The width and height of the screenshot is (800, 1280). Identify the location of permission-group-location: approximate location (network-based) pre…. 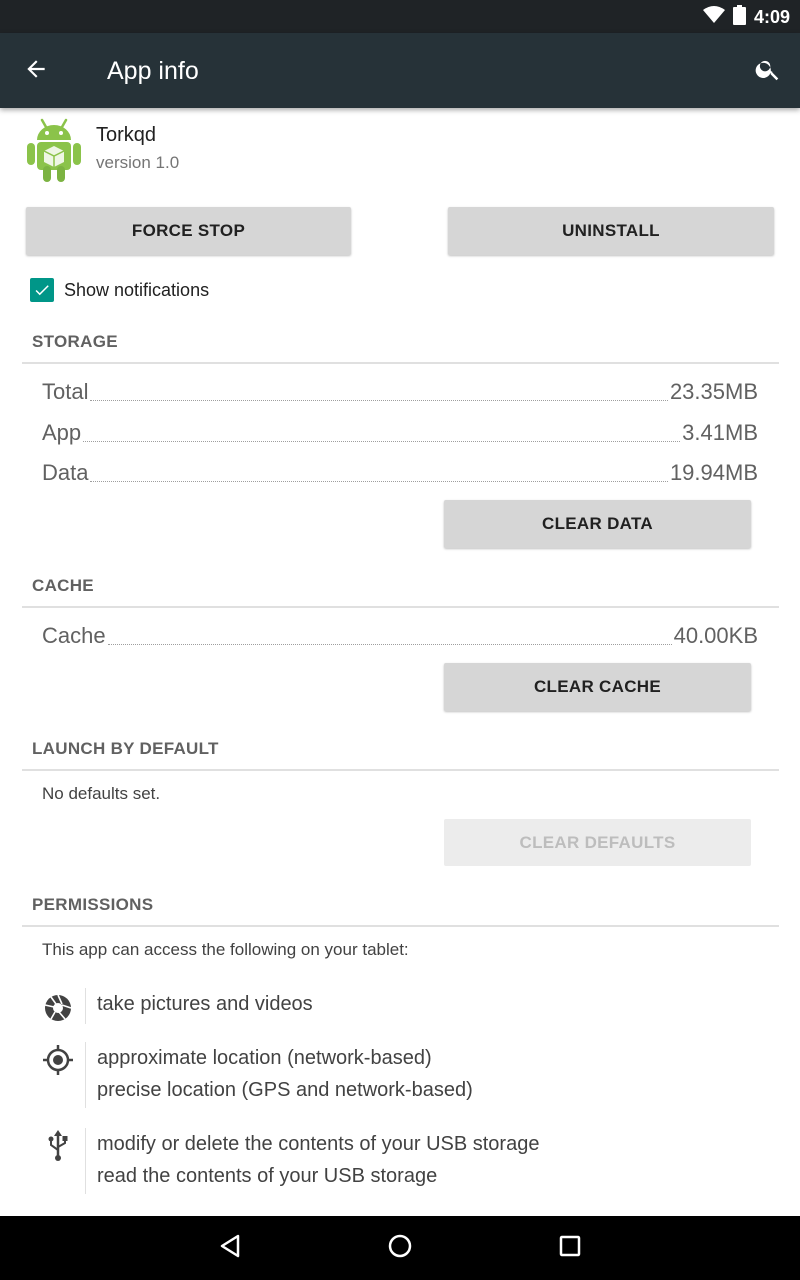
(400, 1075).